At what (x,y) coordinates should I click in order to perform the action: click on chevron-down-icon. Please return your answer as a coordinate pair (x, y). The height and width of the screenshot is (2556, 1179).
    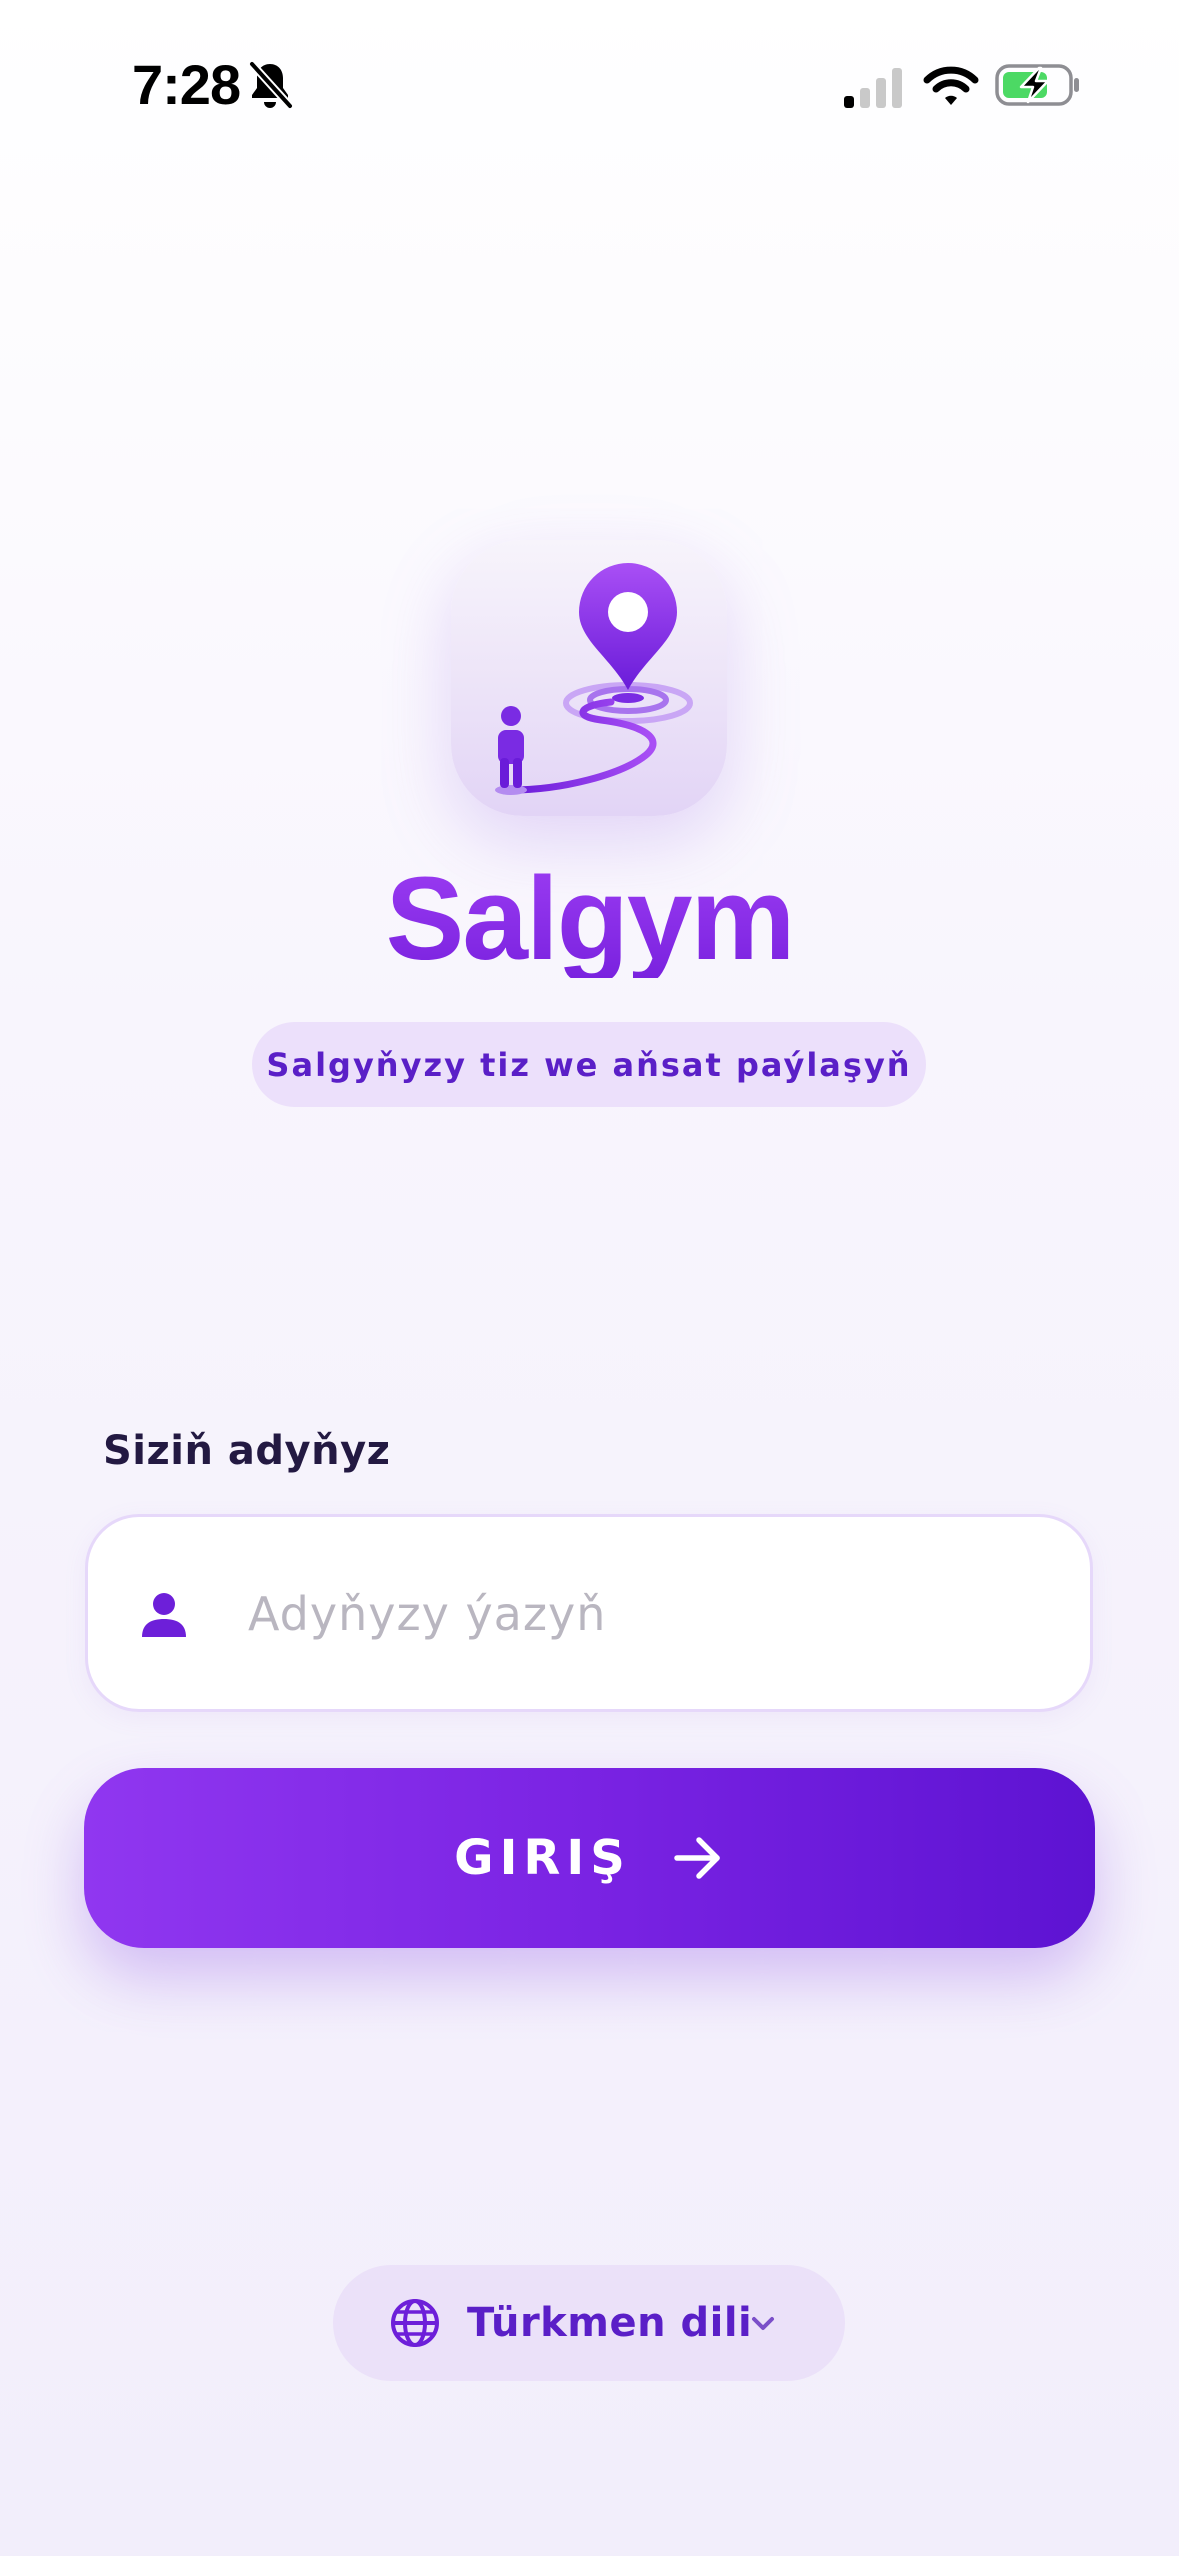
    Looking at the image, I should click on (763, 2323).